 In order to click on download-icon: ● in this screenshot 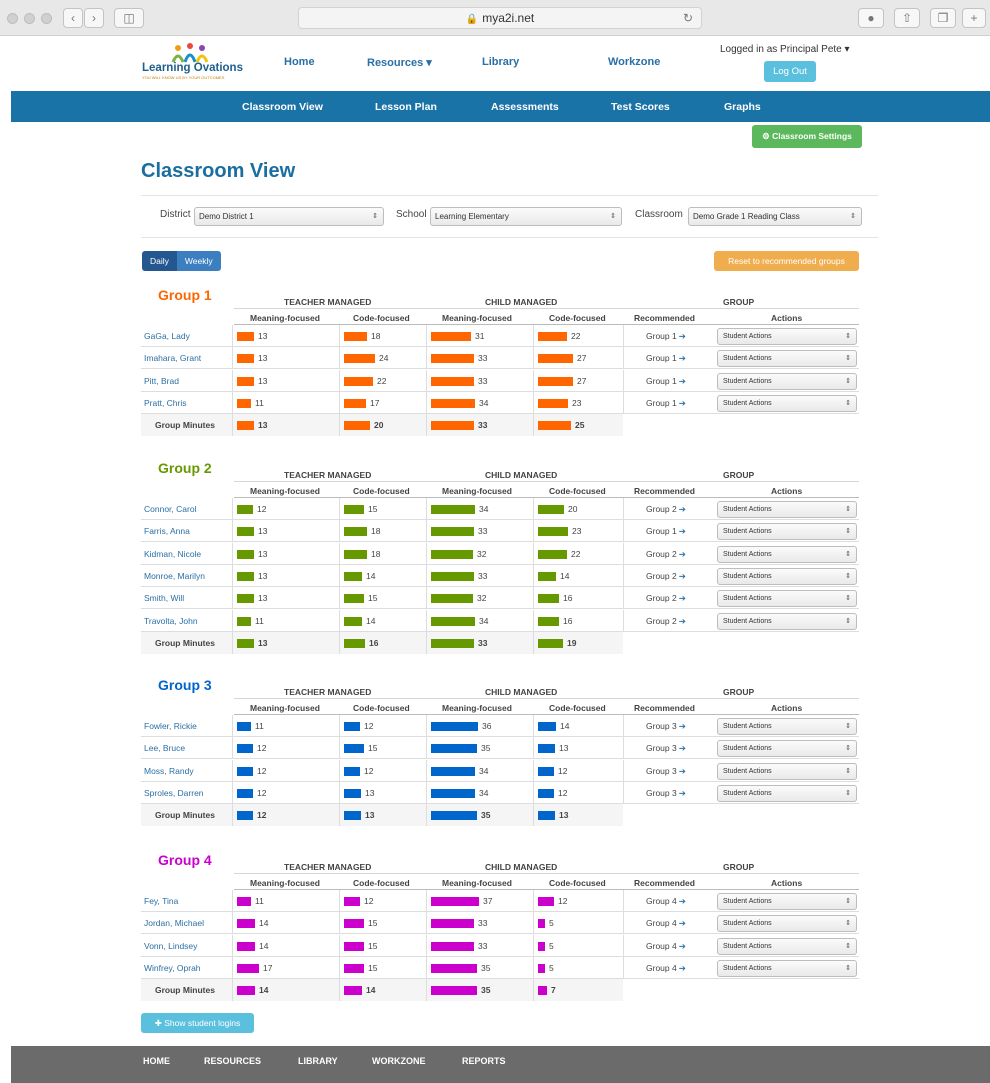, I will do `click(871, 18)`.